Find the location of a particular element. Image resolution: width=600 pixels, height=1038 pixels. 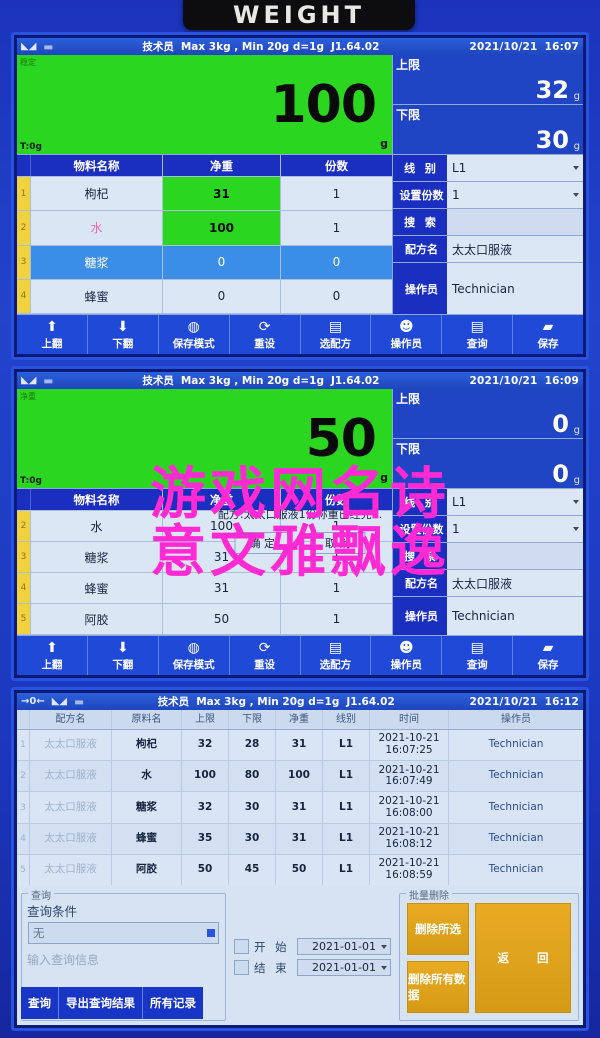

record-header-net: 净重 is located at coordinates (299, 719).